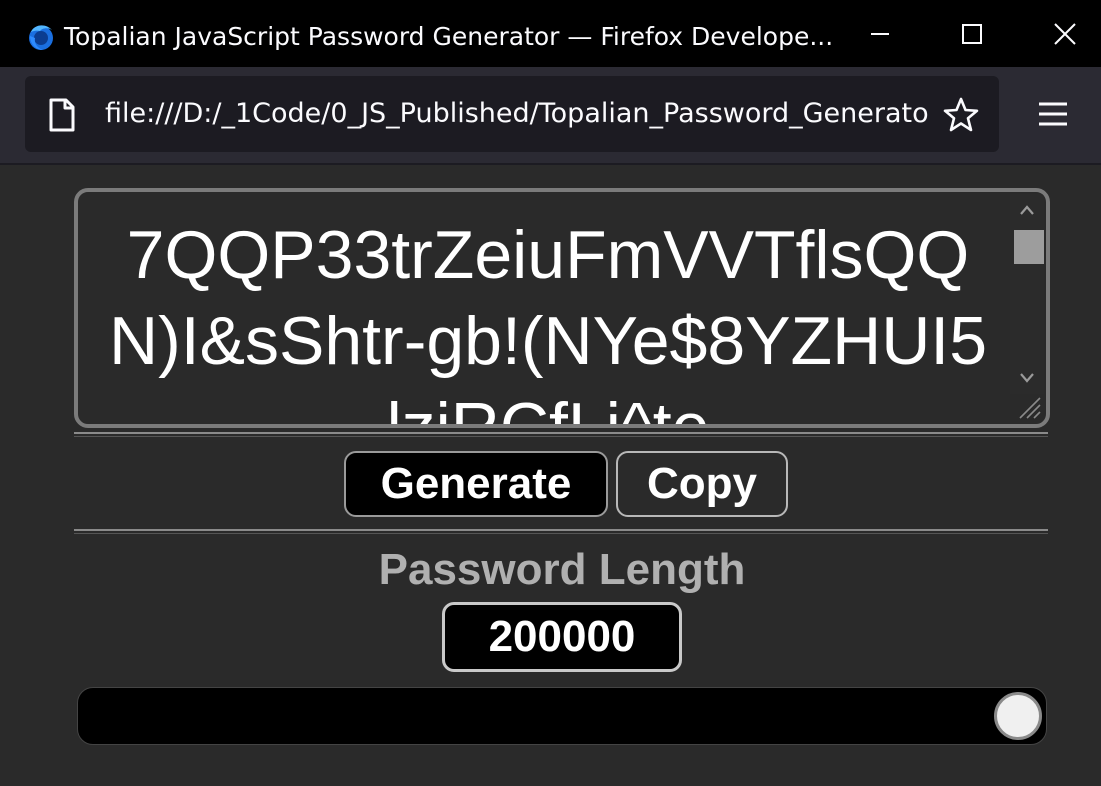  What do you see at coordinates (1018, 716) in the screenshot?
I see `slider-thumb` at bounding box center [1018, 716].